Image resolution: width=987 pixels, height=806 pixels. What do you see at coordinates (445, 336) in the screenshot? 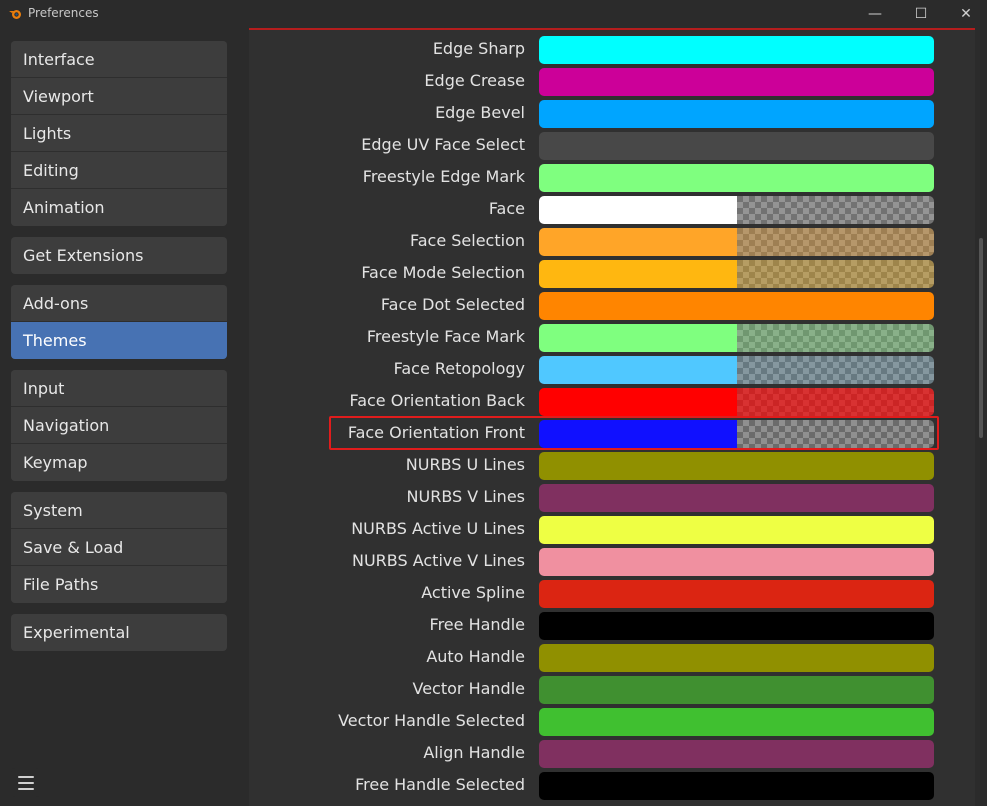
I see `theme-row-label: Freestyle Face Mark` at bounding box center [445, 336].